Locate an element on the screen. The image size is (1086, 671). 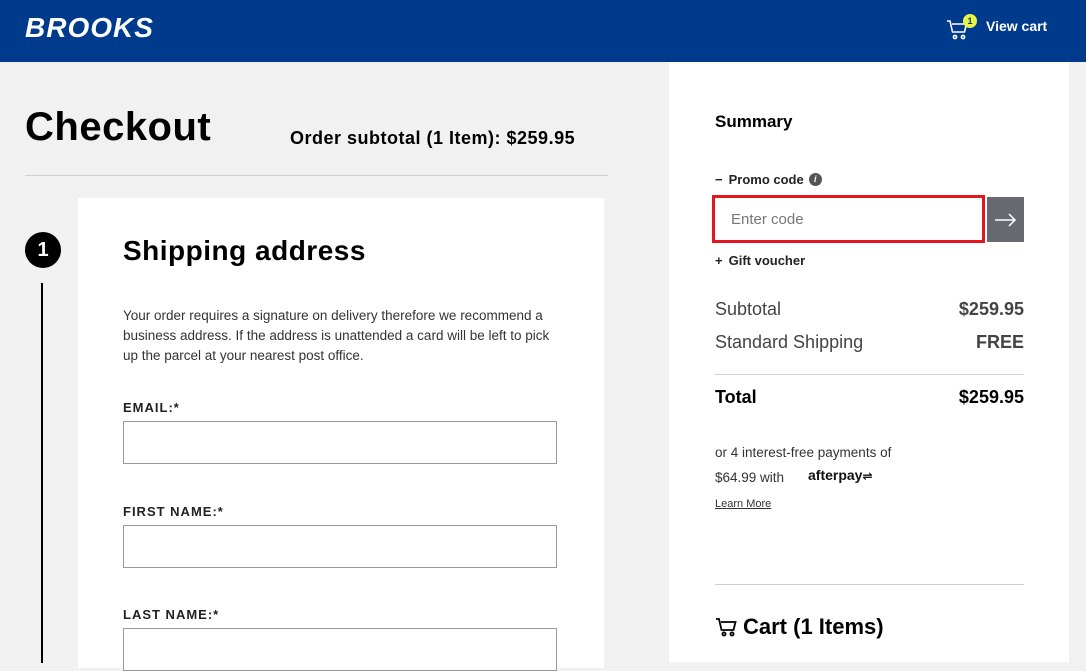
shipping-row: Standard Shipping FREE is located at coordinates (869, 342).